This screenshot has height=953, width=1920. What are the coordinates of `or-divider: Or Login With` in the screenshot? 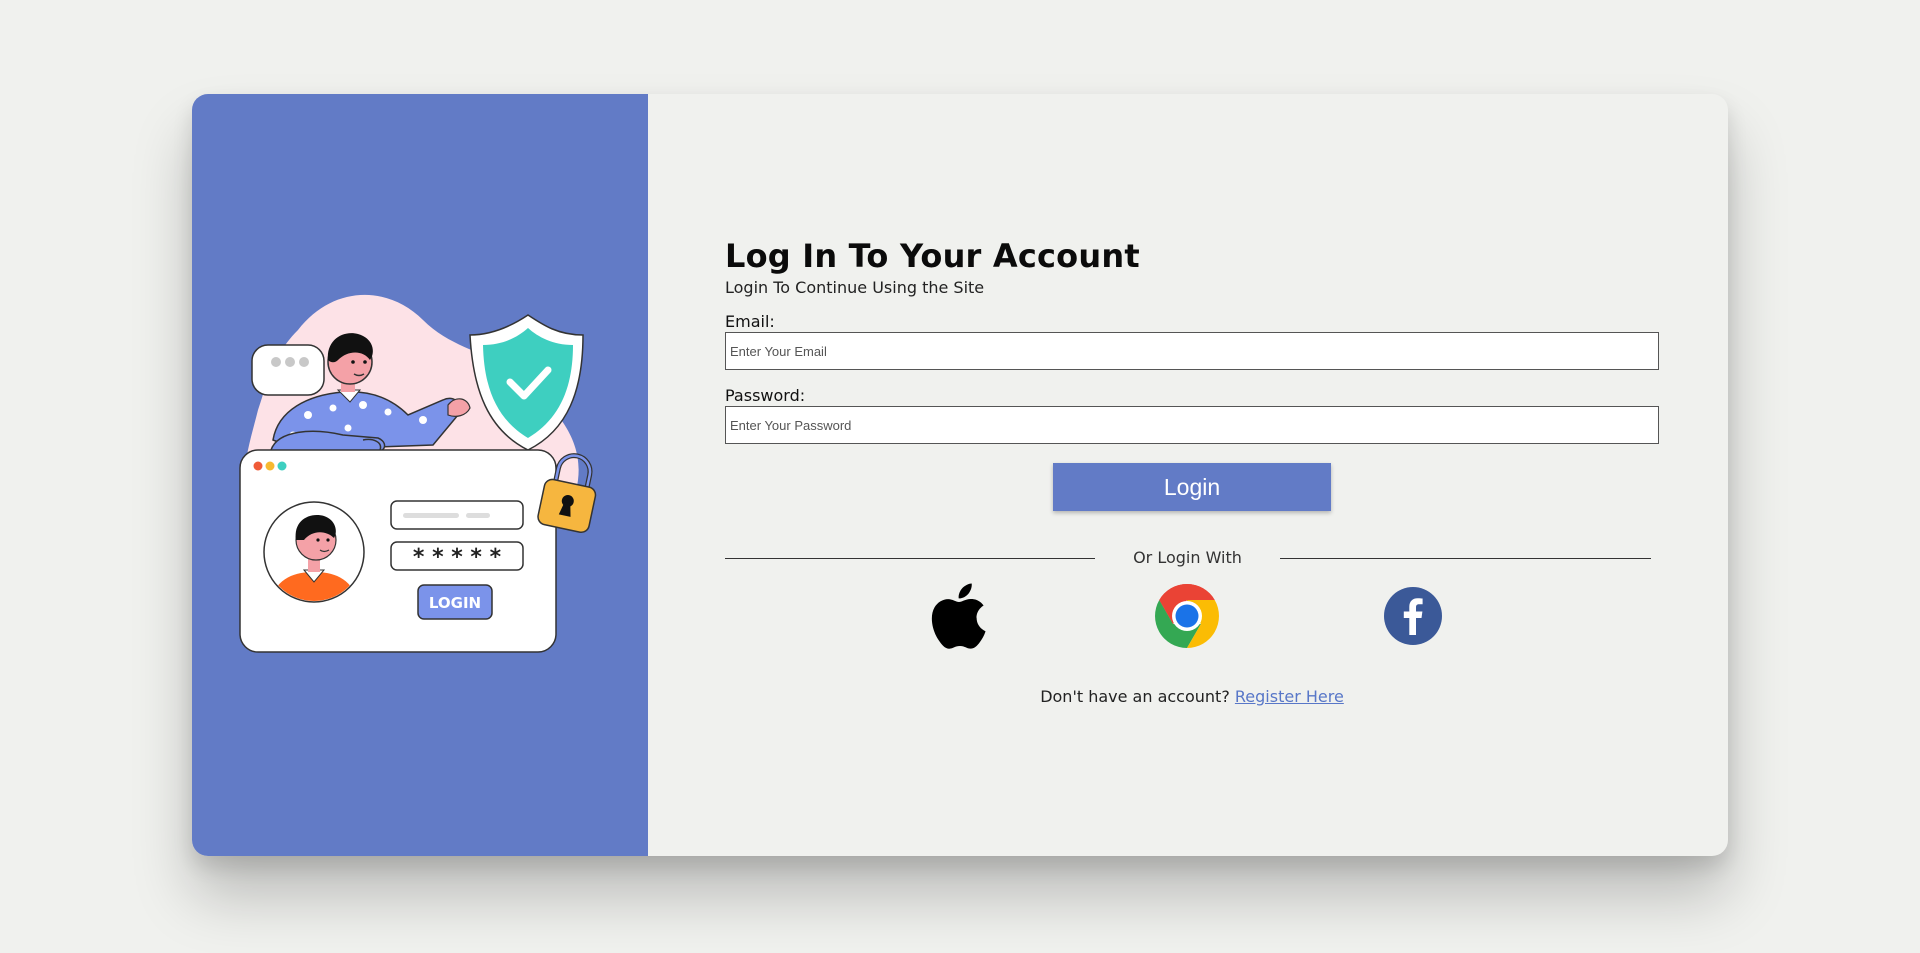 It's located at (1192, 558).